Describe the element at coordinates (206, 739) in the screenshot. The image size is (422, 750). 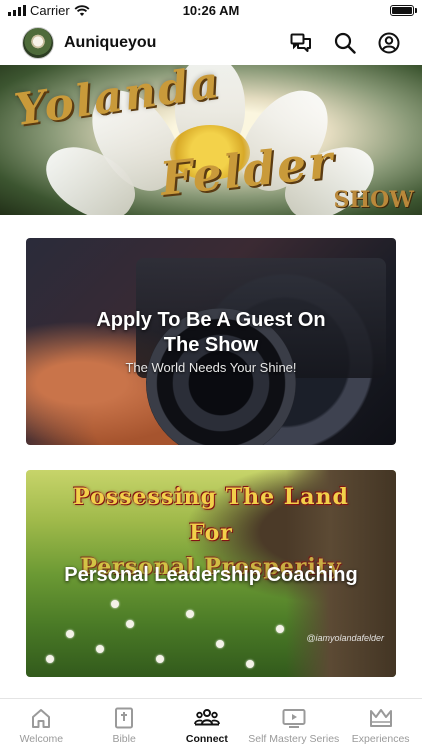
I see `tab-label: Connect` at that location.